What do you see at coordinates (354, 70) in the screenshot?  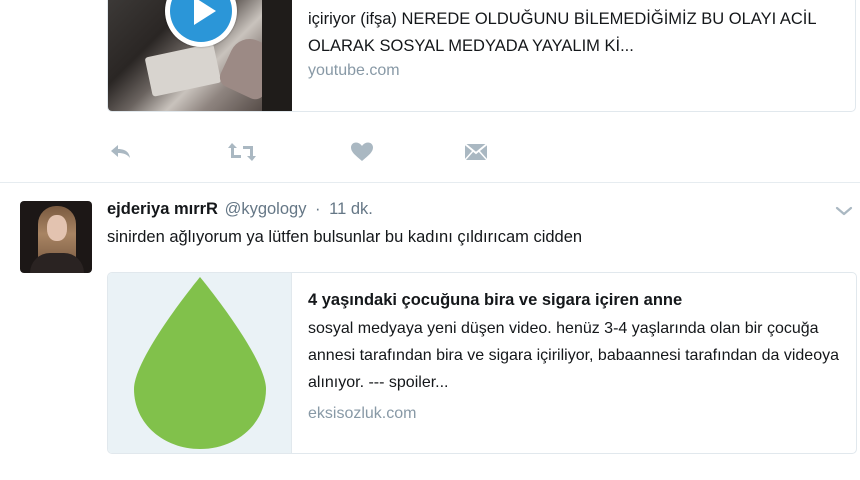 I see `card-domain: youtube.com` at bounding box center [354, 70].